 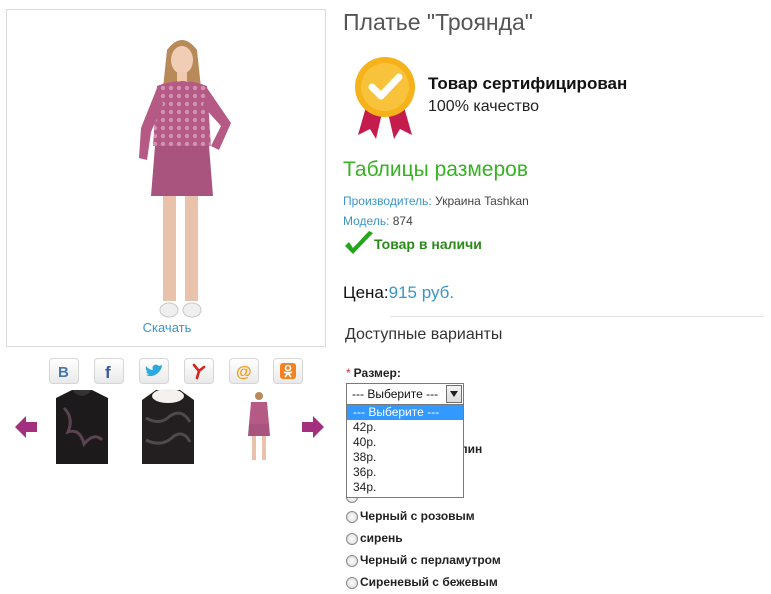 I want to click on color-option: Сиреневый с бежевым, so click(x=422, y=582).